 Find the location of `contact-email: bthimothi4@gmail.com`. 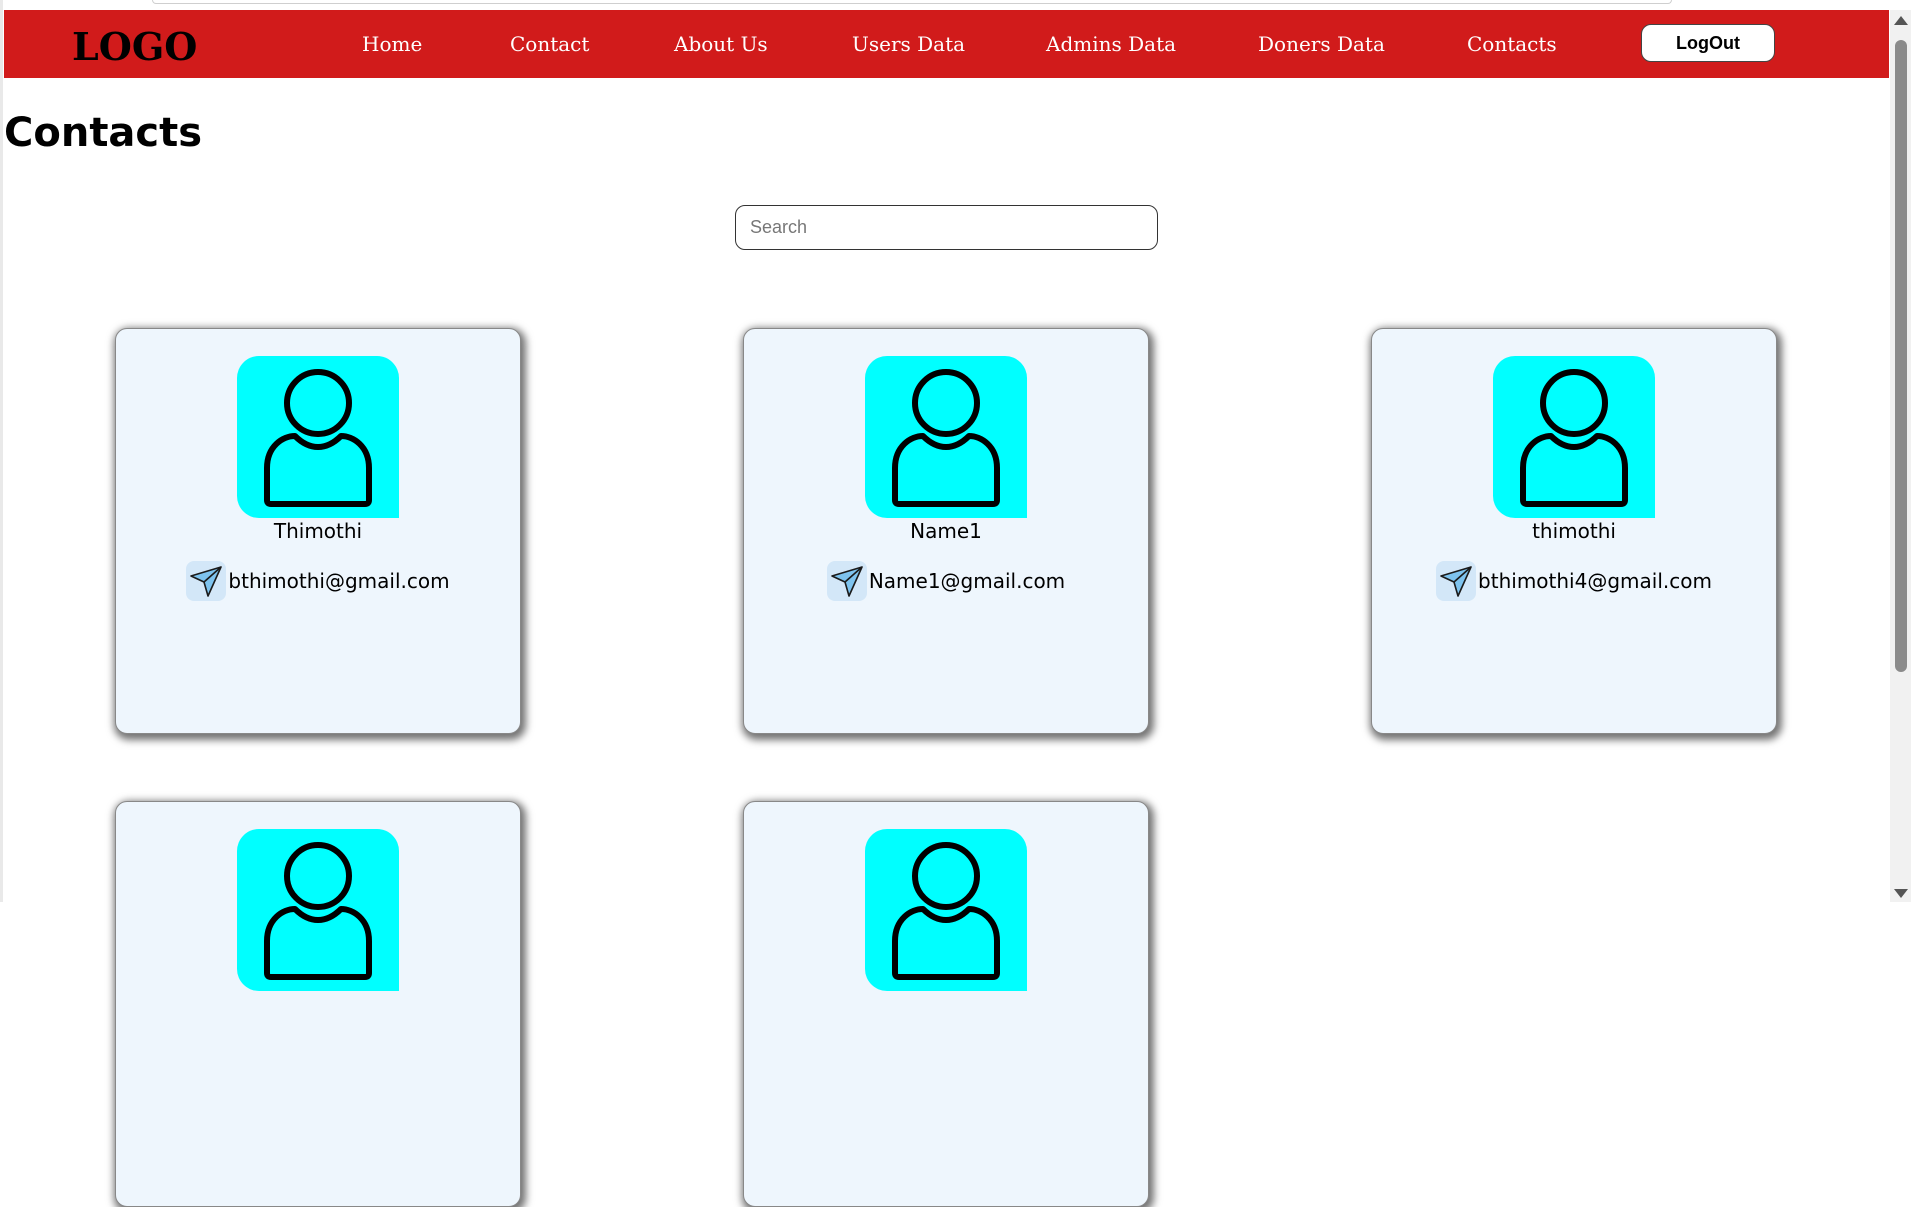

contact-email: bthimothi4@gmail.com is located at coordinates (1595, 581).